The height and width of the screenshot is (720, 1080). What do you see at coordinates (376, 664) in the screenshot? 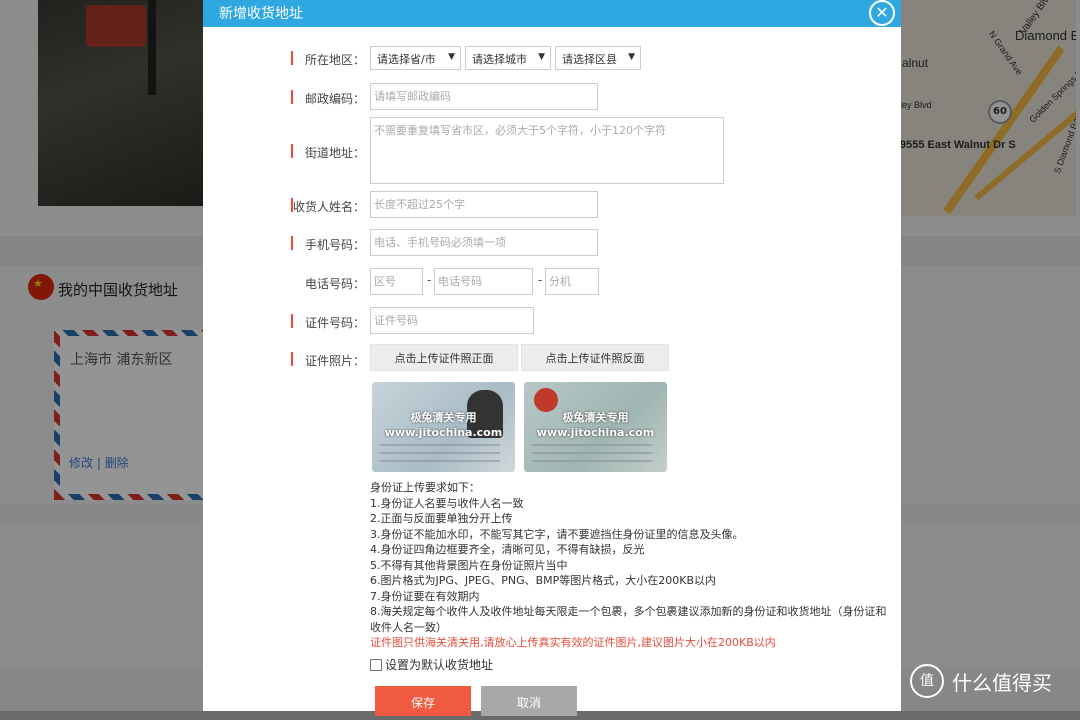
I see `default-address-checkbox` at bounding box center [376, 664].